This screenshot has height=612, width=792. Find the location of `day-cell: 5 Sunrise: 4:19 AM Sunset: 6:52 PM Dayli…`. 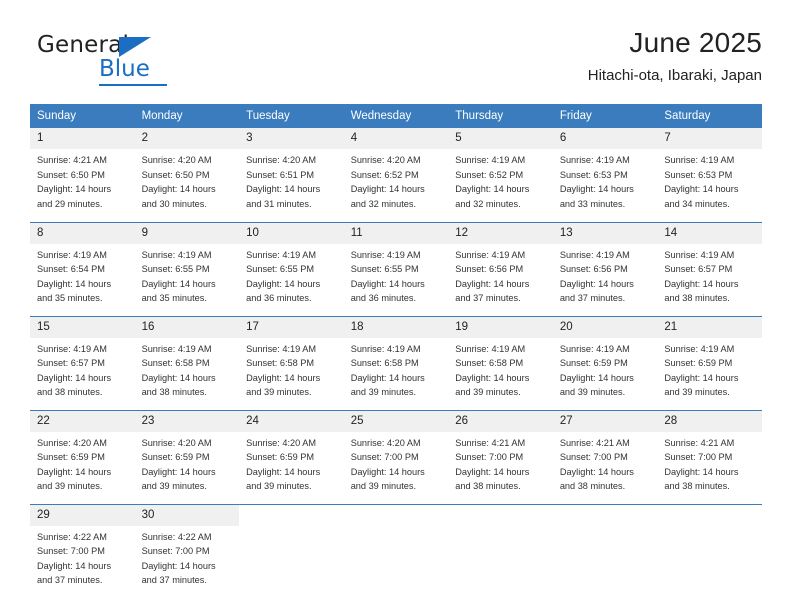

day-cell: 5 Sunrise: 4:19 AM Sunset: 6:52 PM Dayli… is located at coordinates (500, 175).